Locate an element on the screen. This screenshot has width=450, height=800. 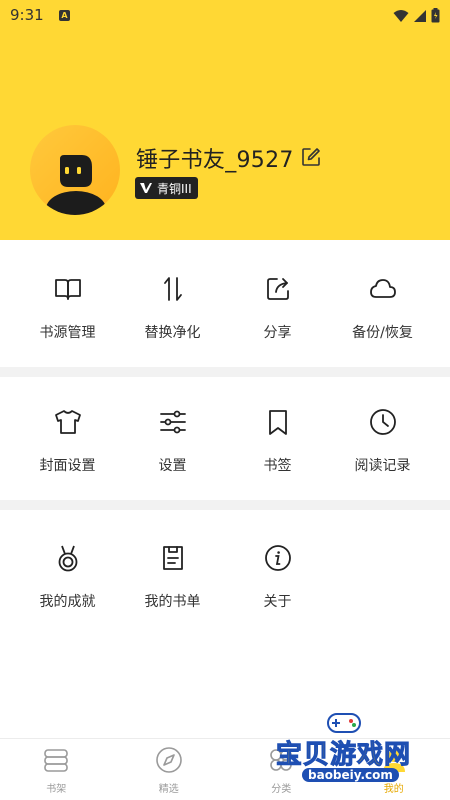
avatar is located at coordinates (75, 170).